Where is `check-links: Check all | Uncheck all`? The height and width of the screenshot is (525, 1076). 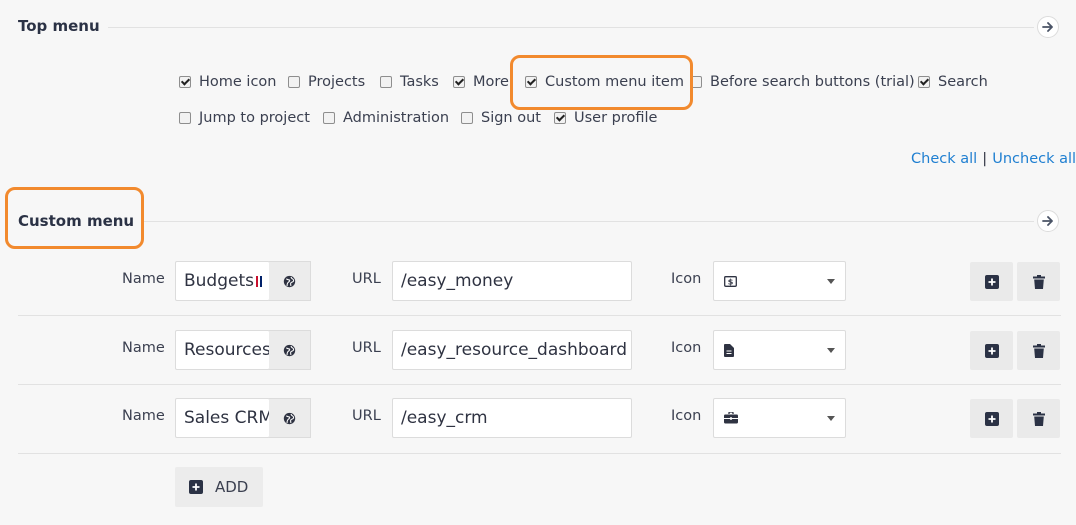
check-links: Check all | Uncheck all is located at coordinates (993, 157).